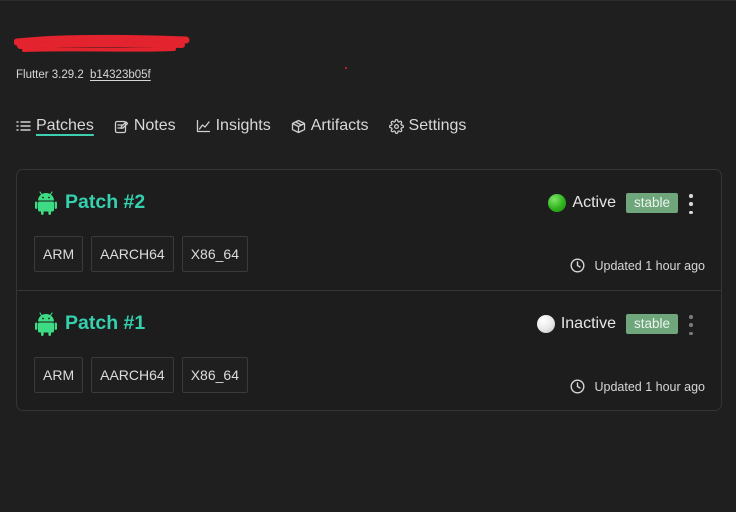 Image resolution: width=736 pixels, height=512 pixels. What do you see at coordinates (298, 126) in the screenshot?
I see `package-icon` at bounding box center [298, 126].